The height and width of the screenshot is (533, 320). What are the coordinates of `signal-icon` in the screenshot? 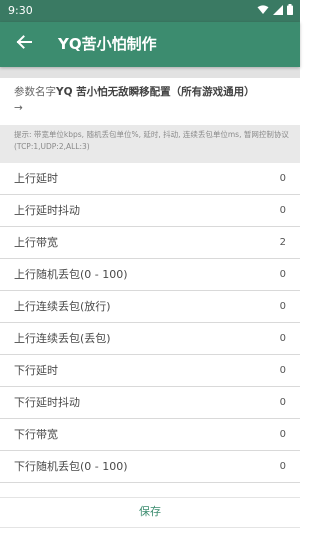 It's located at (278, 11).